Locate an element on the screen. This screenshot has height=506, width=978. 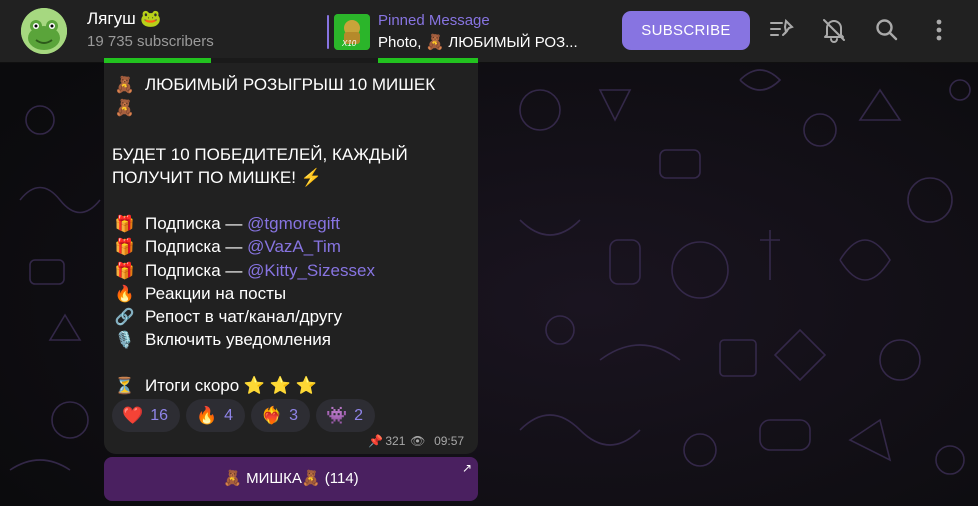
channel-mention-link: @VazA_Tim is located at coordinates (294, 246).